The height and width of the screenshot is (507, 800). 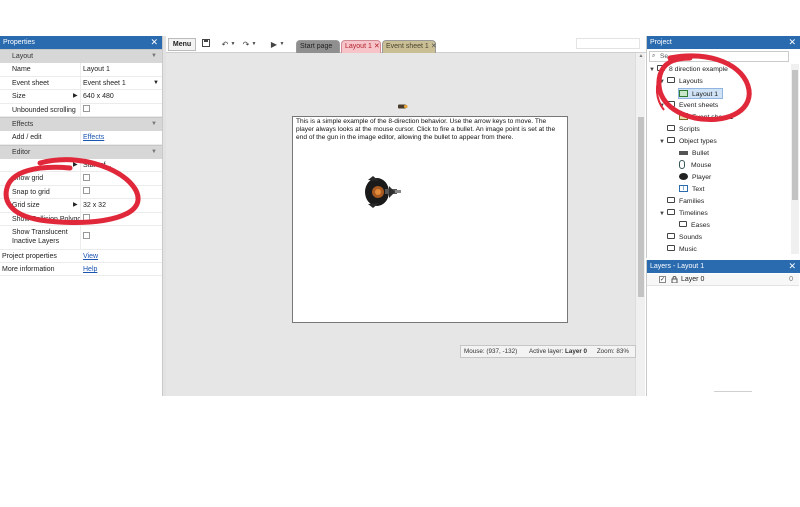 What do you see at coordinates (81, 269) in the screenshot?
I see `more-information-row: More information Help` at bounding box center [81, 269].